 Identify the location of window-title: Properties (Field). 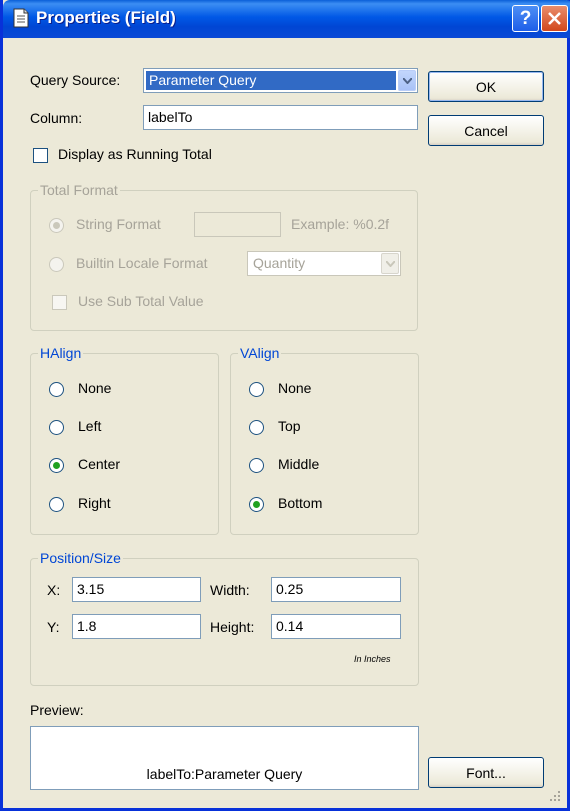
(106, 17).